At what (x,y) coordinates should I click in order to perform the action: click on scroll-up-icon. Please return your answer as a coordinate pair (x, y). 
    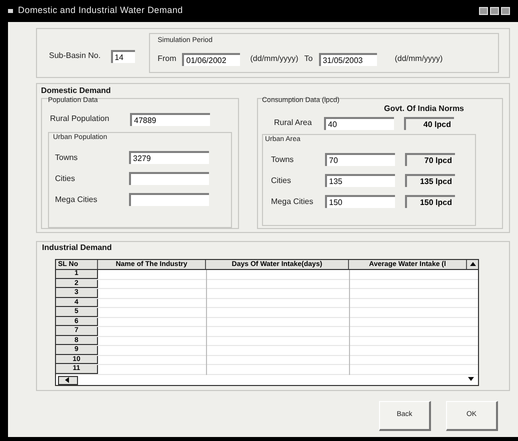
    Looking at the image, I should click on (472, 264).